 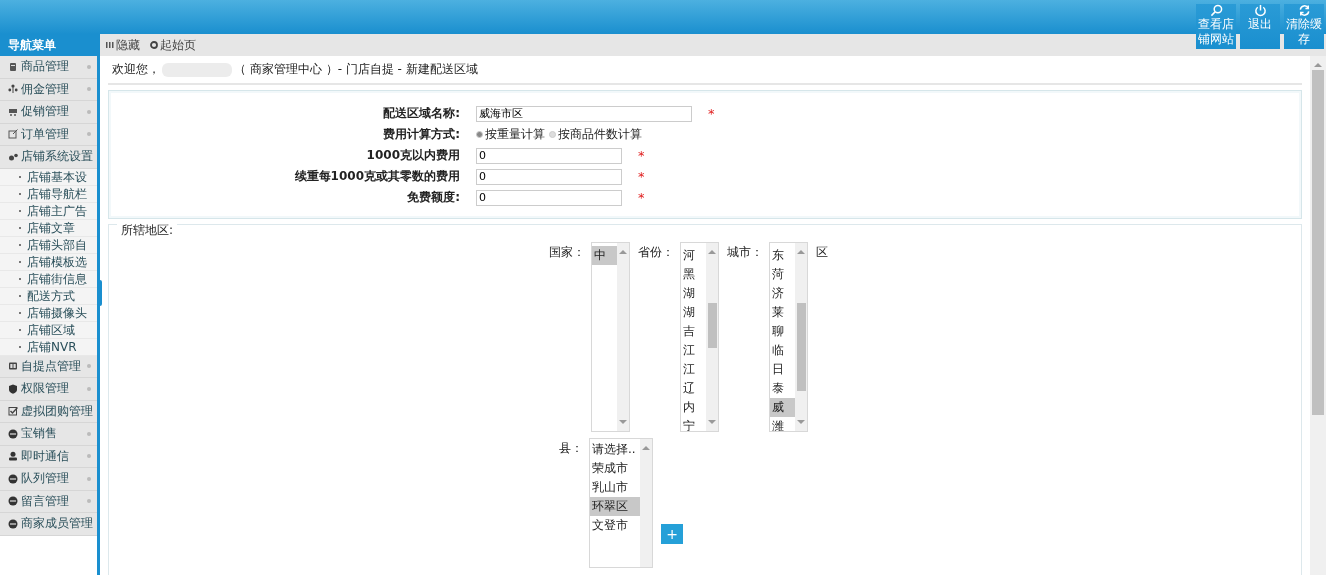 What do you see at coordinates (48, 434) in the screenshot?
I see `sidebar-item: 宝销售` at bounding box center [48, 434].